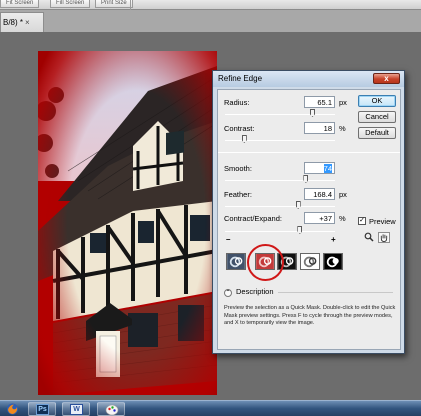 This screenshot has width=421, height=416. What do you see at coordinates (27, 22) in the screenshot?
I see `close-tab-icon: ×` at bounding box center [27, 22].